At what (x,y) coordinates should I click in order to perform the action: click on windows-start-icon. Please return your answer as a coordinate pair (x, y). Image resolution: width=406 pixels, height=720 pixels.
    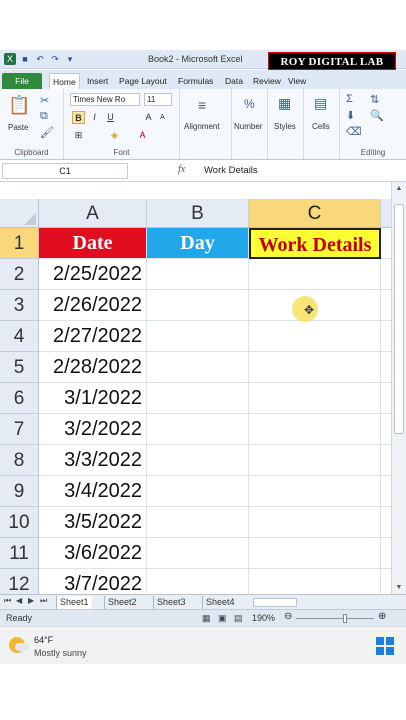
    Looking at the image, I should click on (385, 646).